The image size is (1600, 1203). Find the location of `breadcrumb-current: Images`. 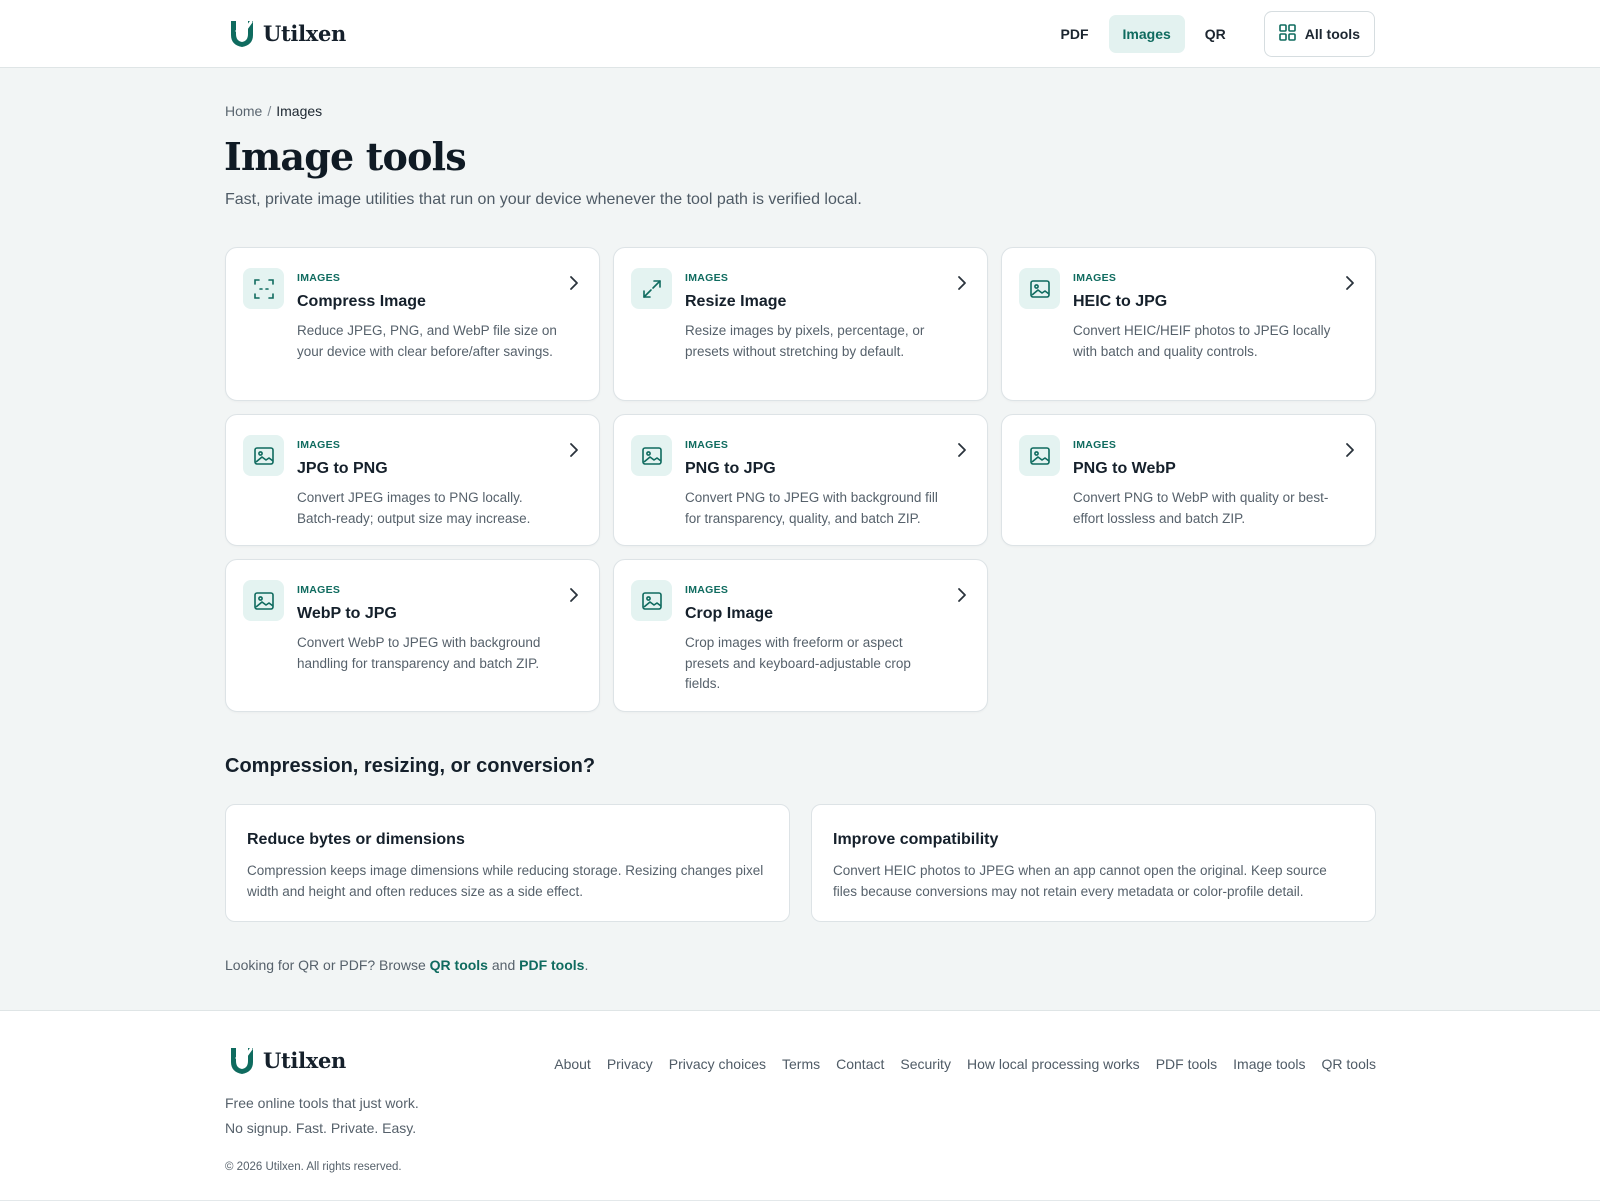

breadcrumb-current: Images is located at coordinates (299, 111).